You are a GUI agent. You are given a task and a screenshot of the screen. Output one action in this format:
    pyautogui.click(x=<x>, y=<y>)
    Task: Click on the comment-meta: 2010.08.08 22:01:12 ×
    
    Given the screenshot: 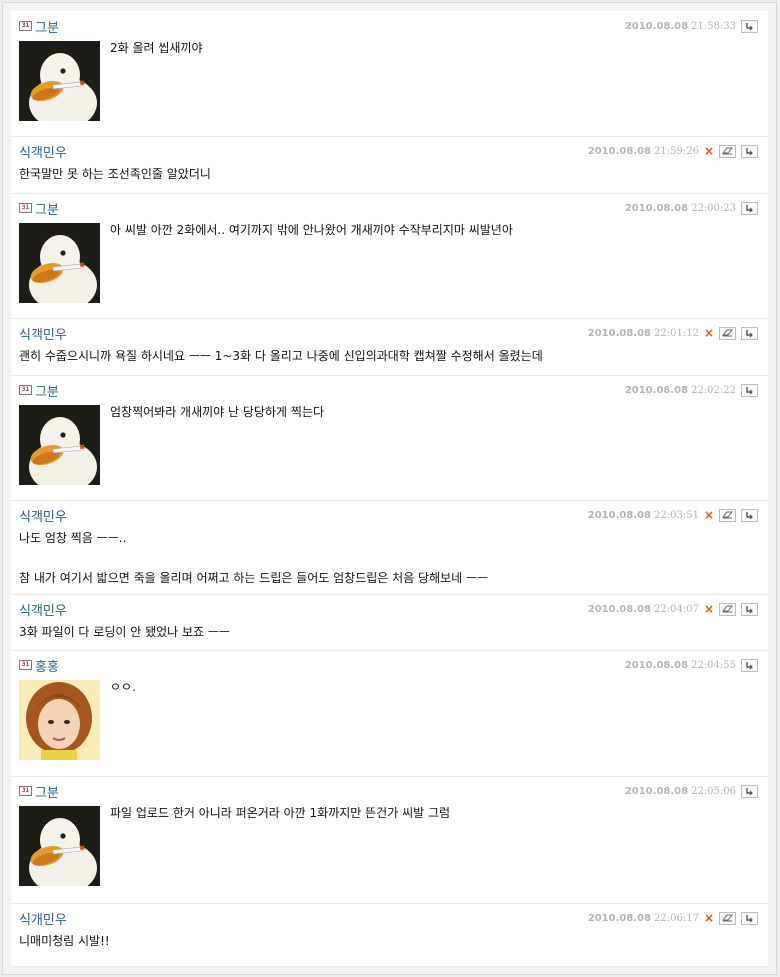 What is the action you would take?
    pyautogui.click(x=673, y=333)
    